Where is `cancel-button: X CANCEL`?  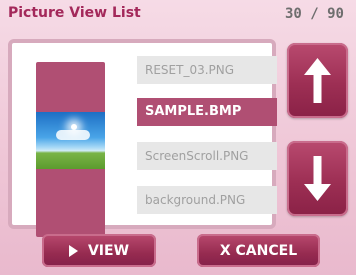 cancel-button: X CANCEL is located at coordinates (258, 250).